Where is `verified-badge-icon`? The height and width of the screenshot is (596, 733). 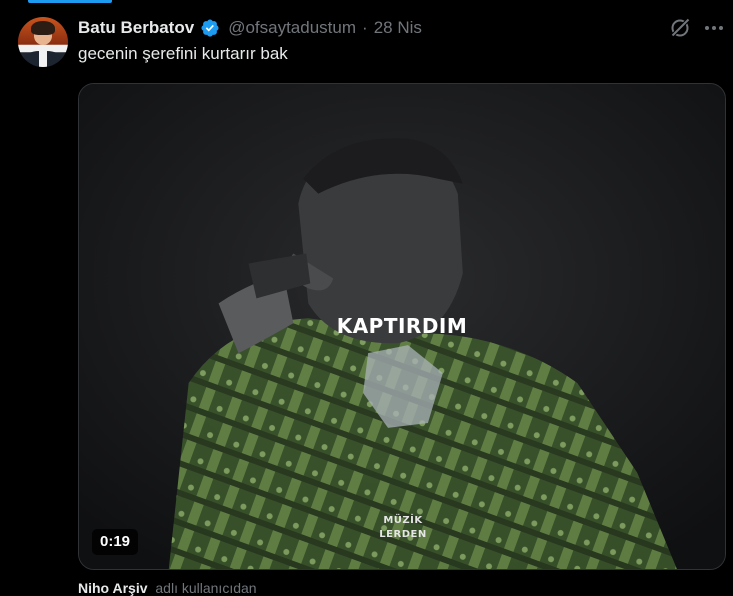
verified-badge-icon is located at coordinates (210, 28).